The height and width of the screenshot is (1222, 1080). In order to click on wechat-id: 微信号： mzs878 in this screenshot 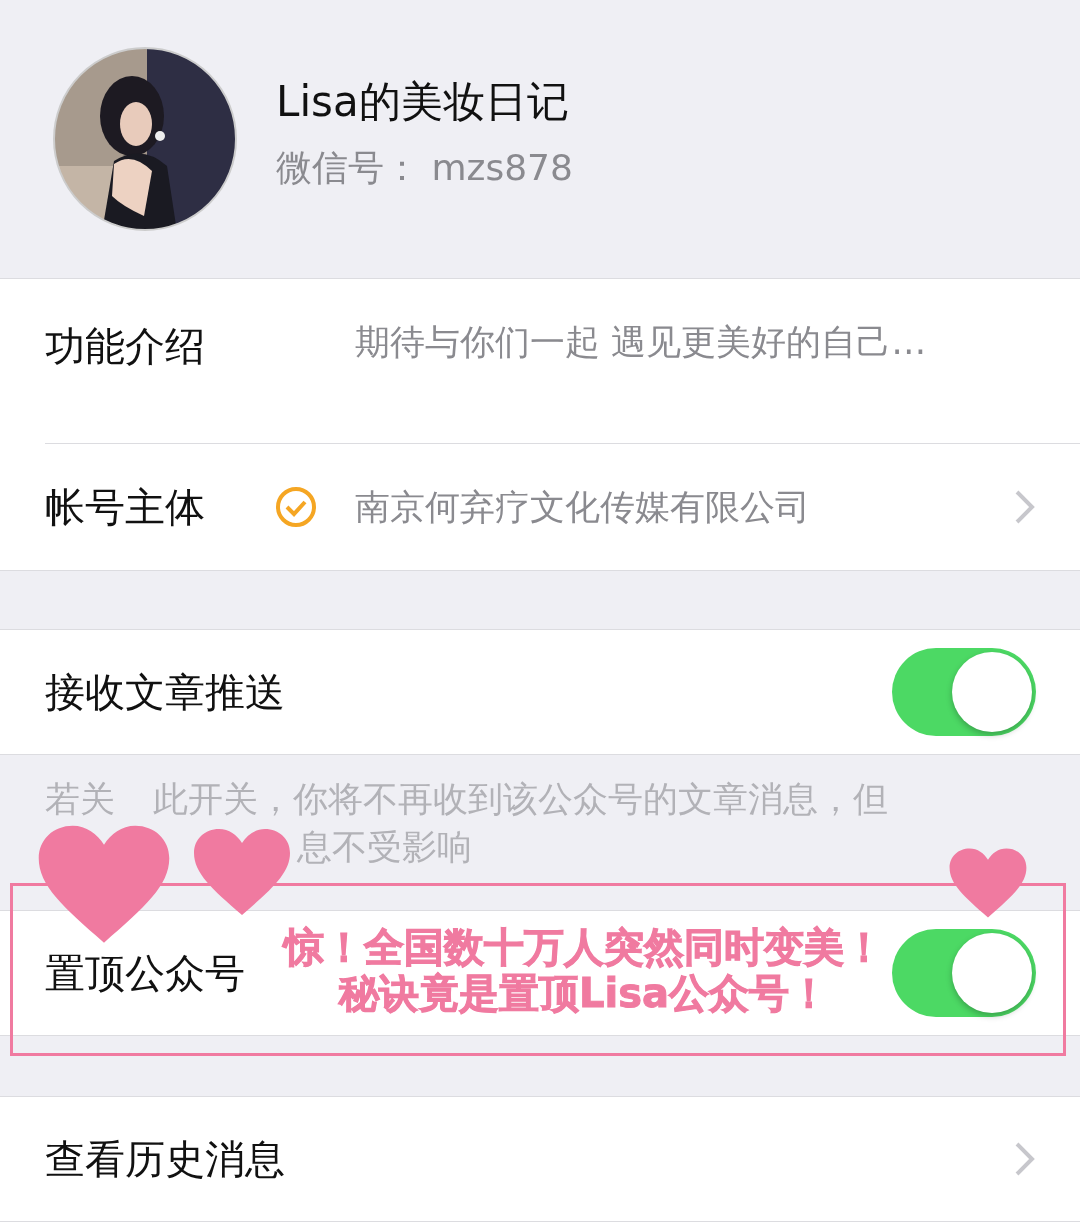, I will do `click(424, 167)`.